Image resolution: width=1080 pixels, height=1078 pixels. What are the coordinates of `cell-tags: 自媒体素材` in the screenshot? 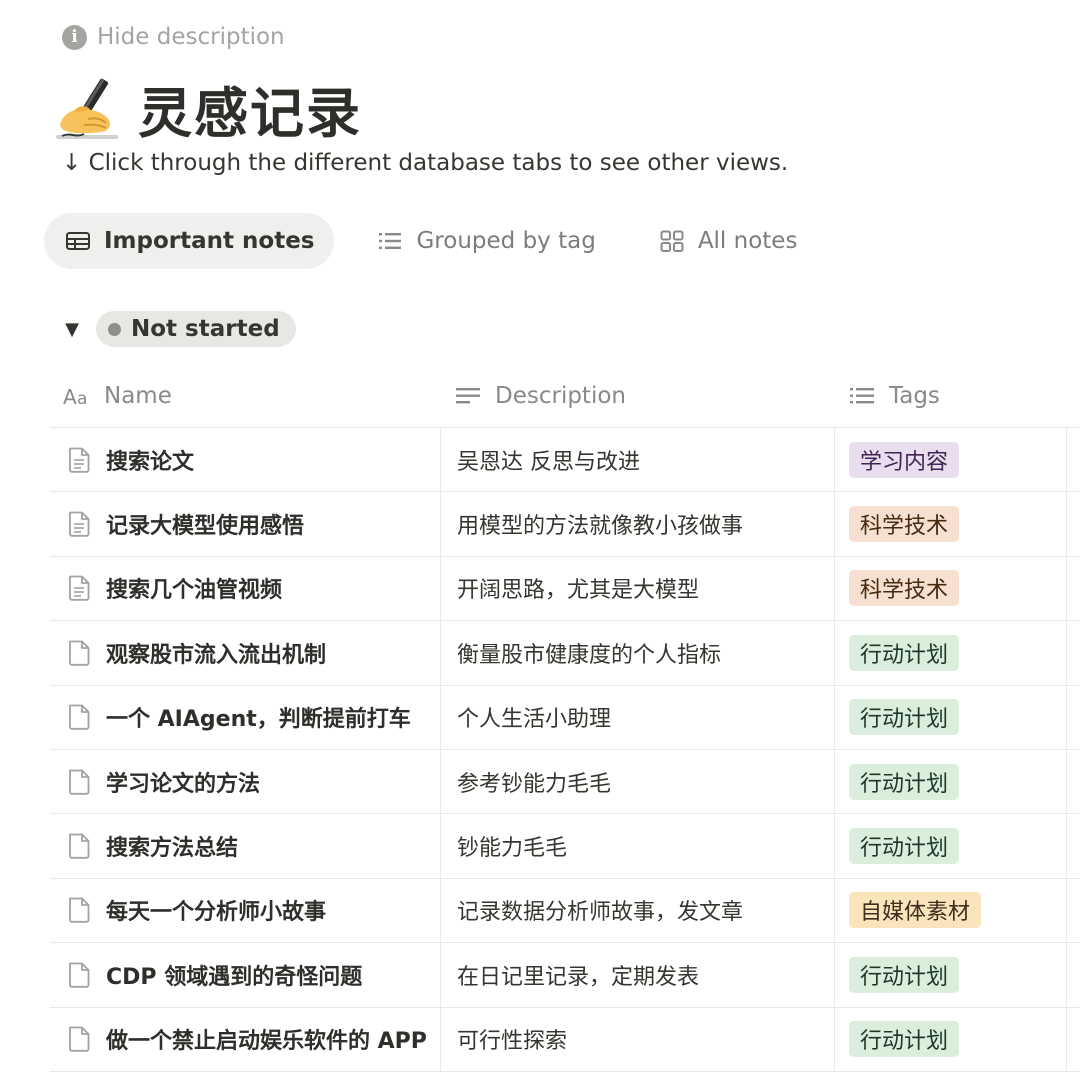 It's located at (951, 910).